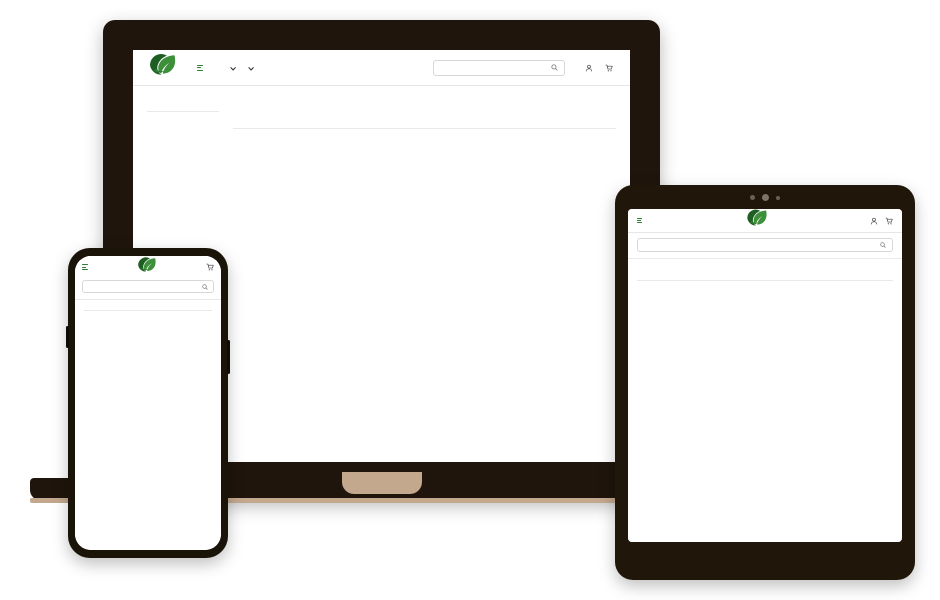 Image resolution: width=940 pixels, height=600 pixels. I want to click on cart-button, so click(610, 68).